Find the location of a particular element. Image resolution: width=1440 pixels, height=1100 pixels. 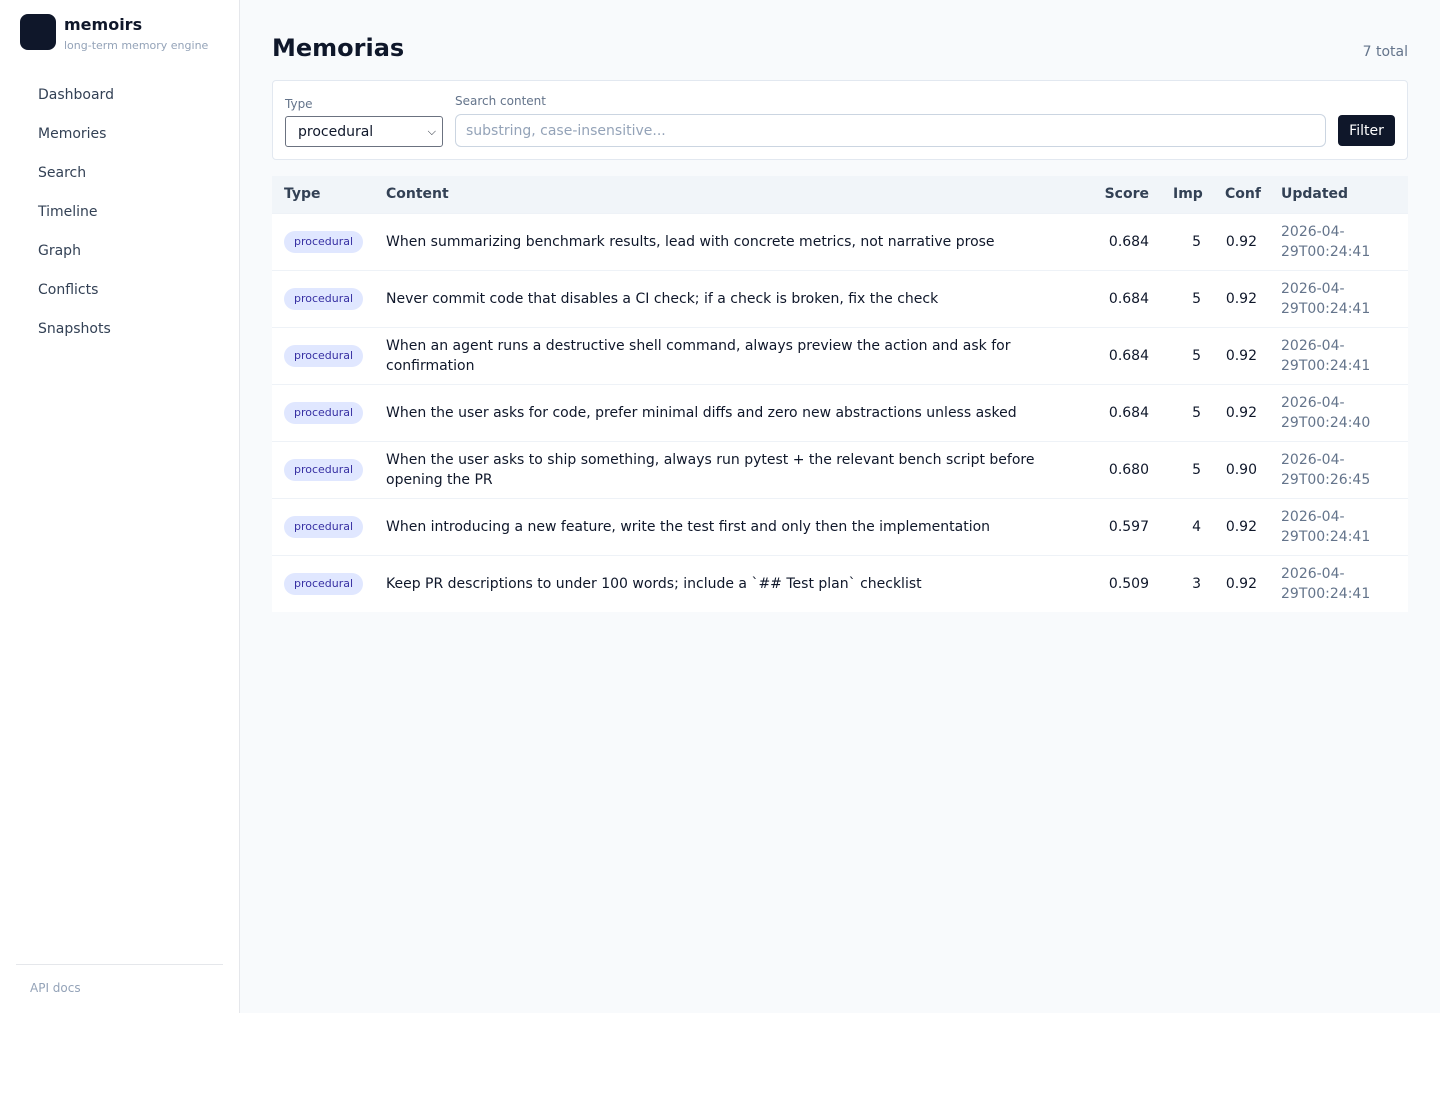

page-title: Memorias is located at coordinates (338, 48).